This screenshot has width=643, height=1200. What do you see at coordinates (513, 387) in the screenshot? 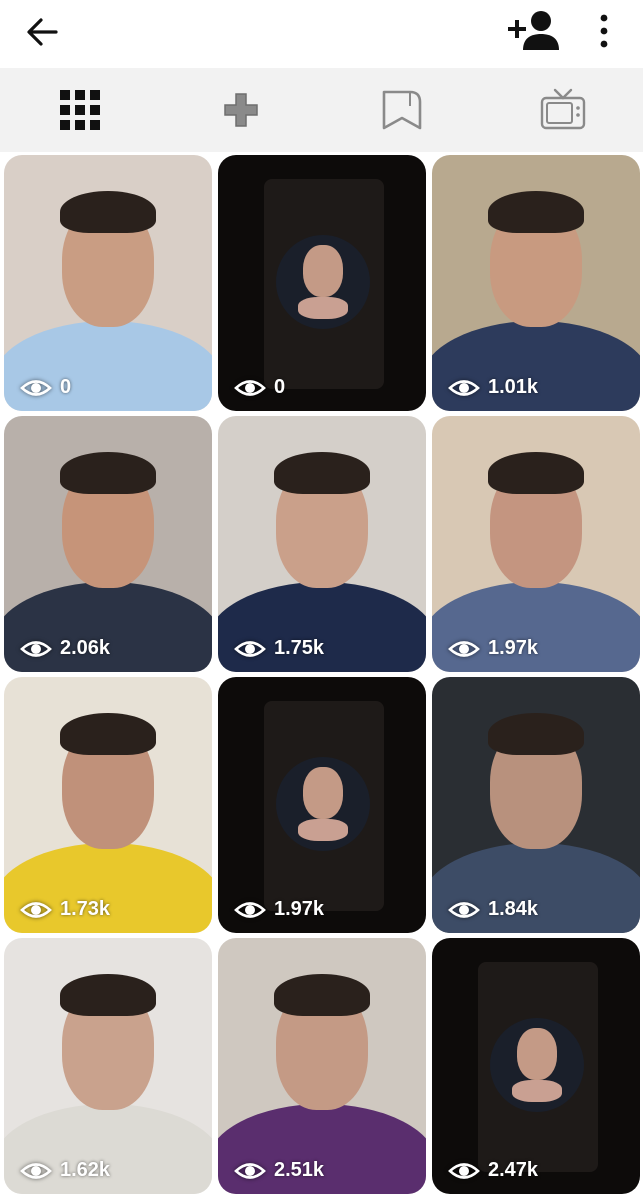
I see `view-count-label: 1.01k` at bounding box center [513, 387].